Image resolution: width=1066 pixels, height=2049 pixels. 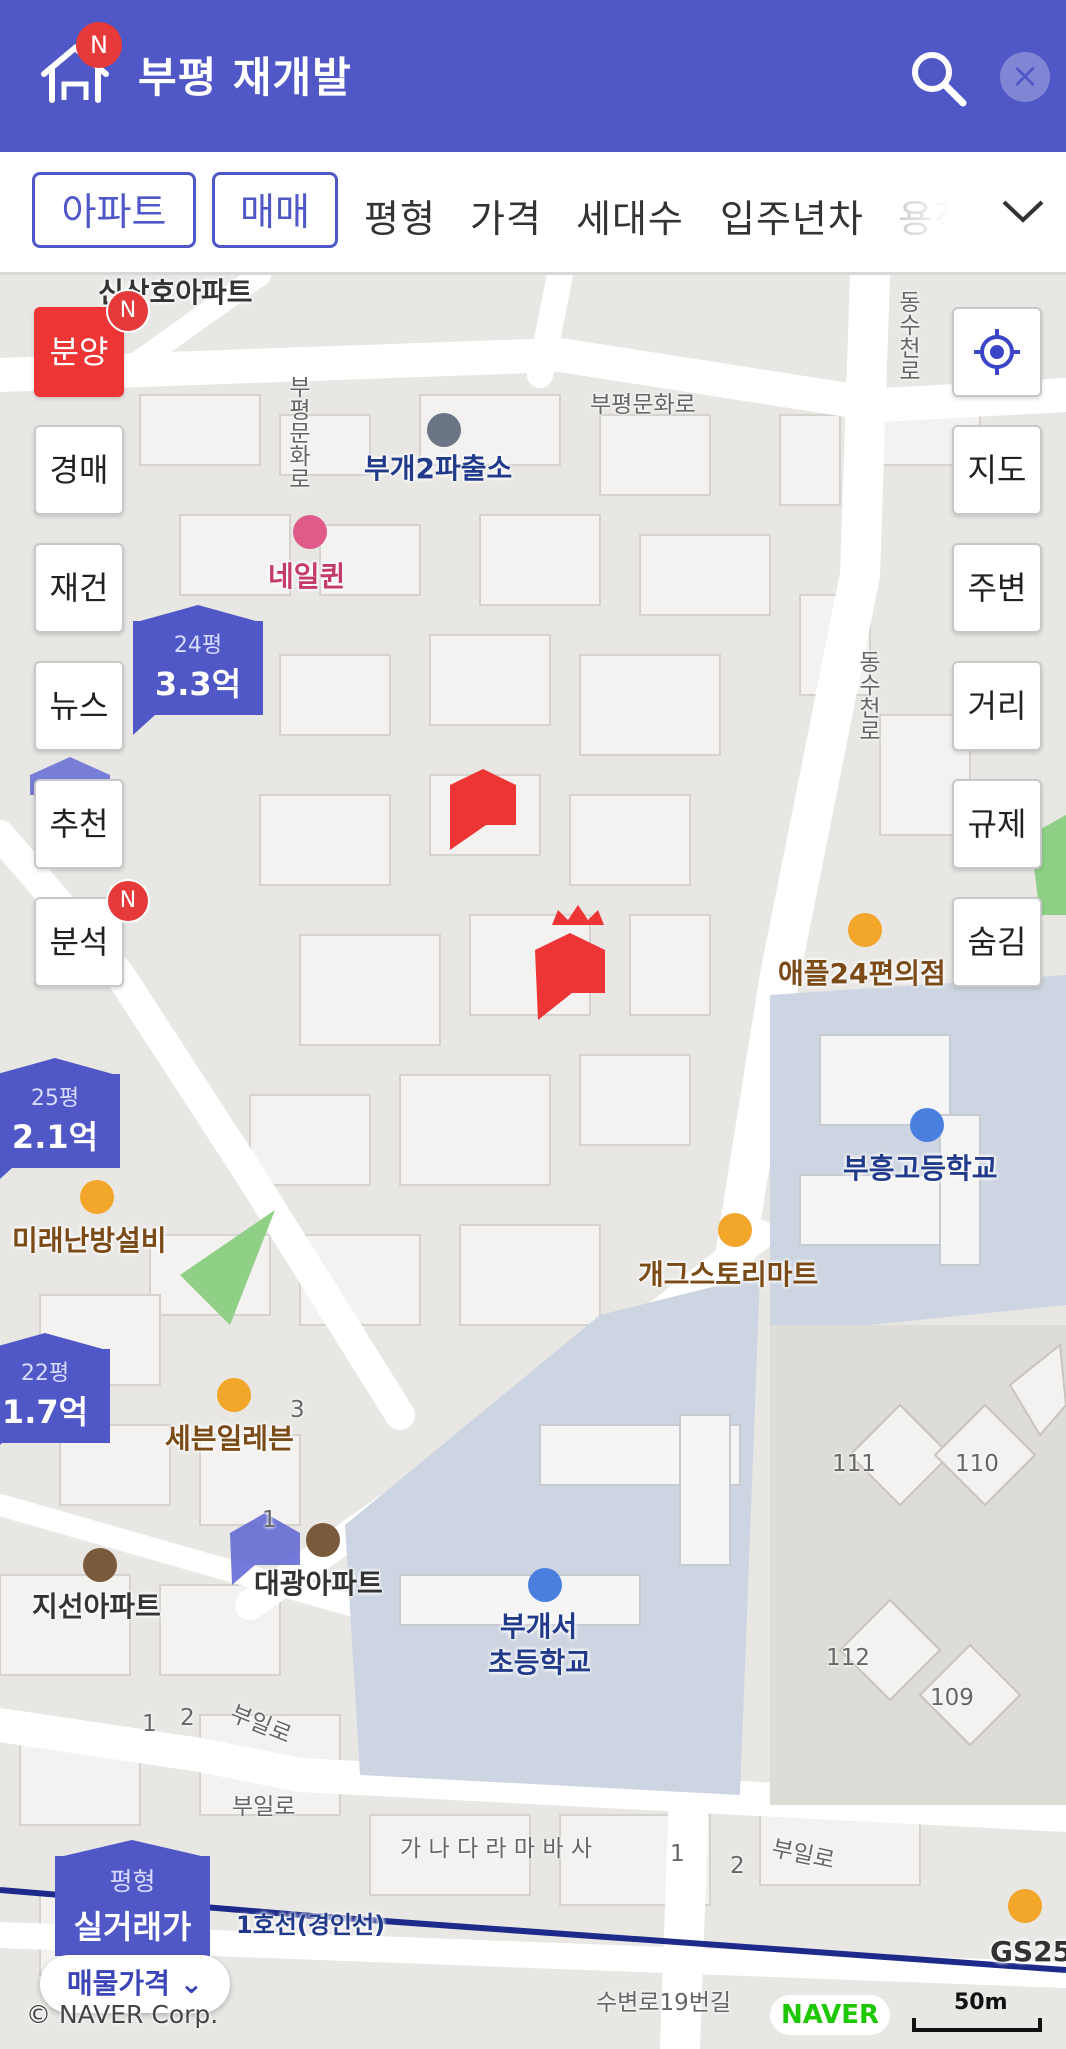 I want to click on my-location-button, so click(x=997, y=352).